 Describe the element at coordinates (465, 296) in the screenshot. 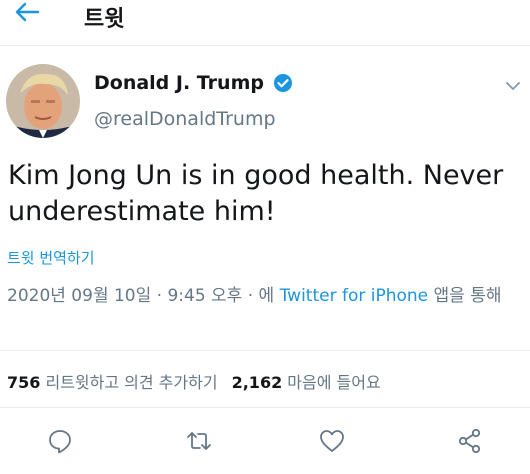

I see `tweet-source-suffix: 앱을 통해` at that location.